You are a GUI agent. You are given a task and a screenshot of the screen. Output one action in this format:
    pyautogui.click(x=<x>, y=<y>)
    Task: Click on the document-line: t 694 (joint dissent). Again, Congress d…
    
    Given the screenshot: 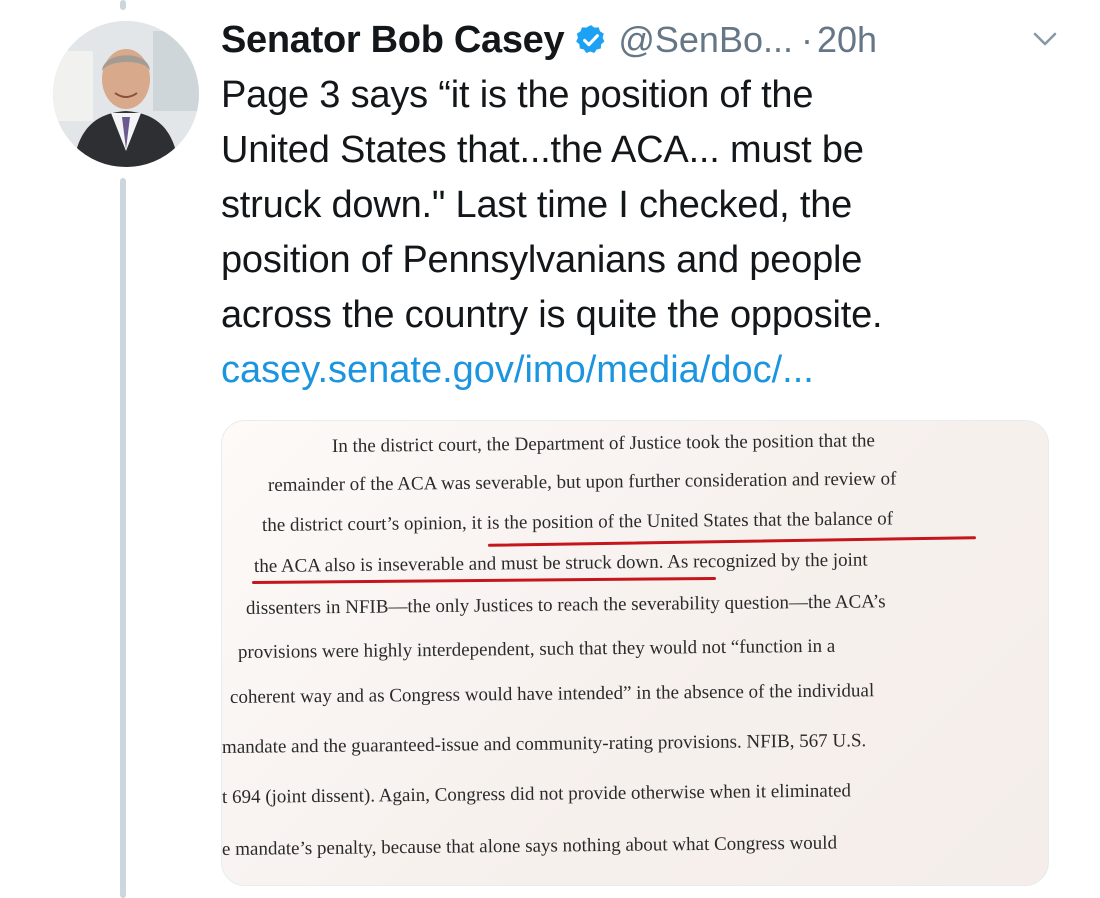 What is the action you would take?
    pyautogui.click(x=536, y=794)
    